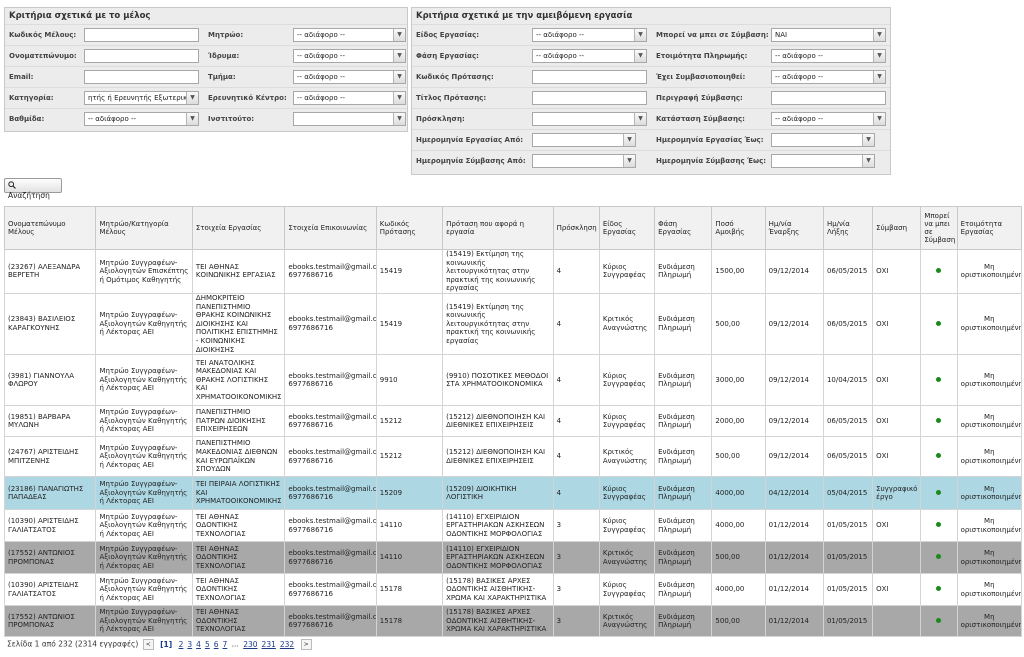  Describe the element at coordinates (269, 644) in the screenshot. I see `page-link: 231` at that location.